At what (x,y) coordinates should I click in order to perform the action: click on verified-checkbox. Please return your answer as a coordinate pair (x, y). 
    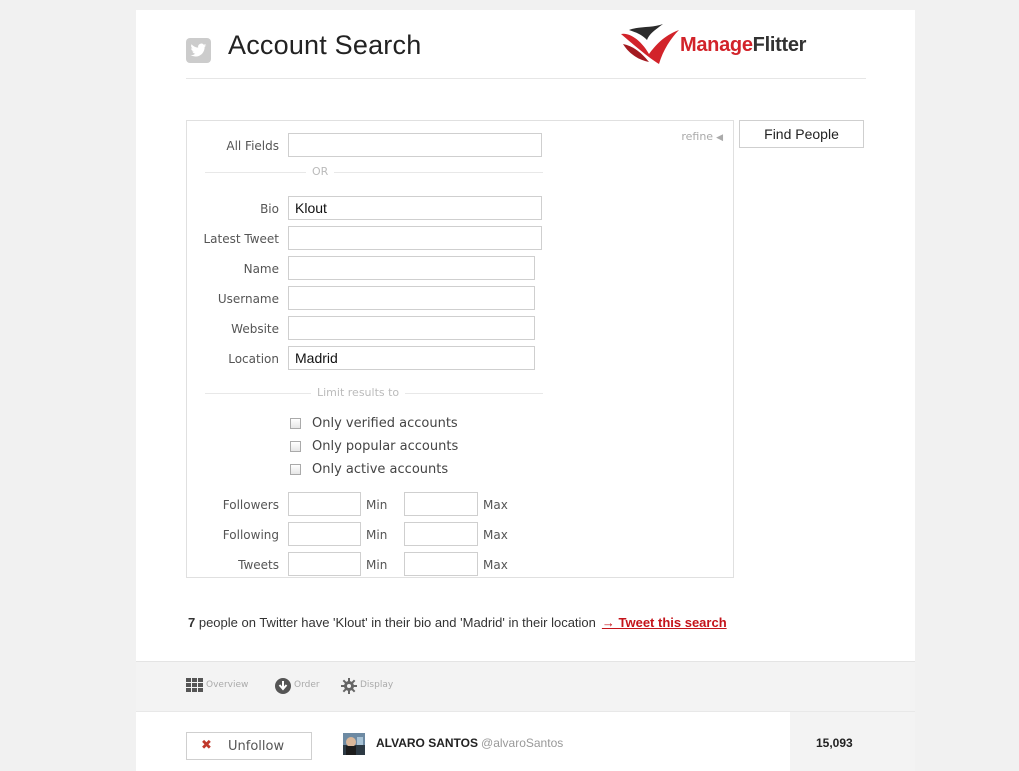
    Looking at the image, I should click on (295, 423).